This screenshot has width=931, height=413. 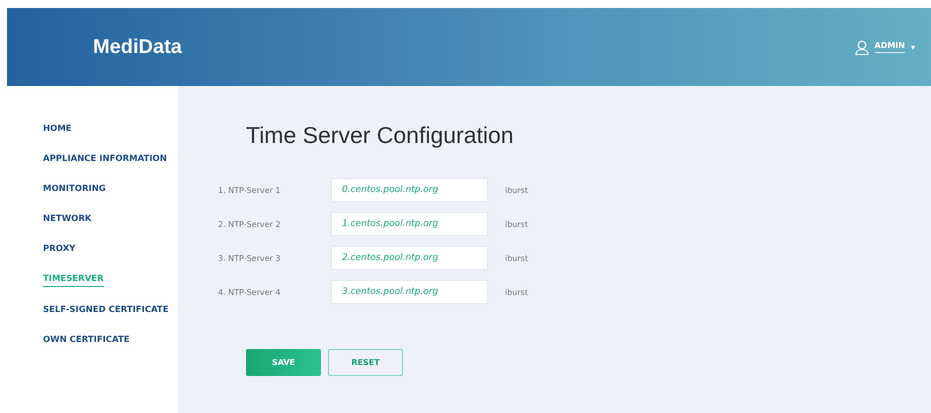 What do you see at coordinates (106, 310) in the screenshot?
I see `sidebar-item: SELF-SIGNED CERTIFICATE` at bounding box center [106, 310].